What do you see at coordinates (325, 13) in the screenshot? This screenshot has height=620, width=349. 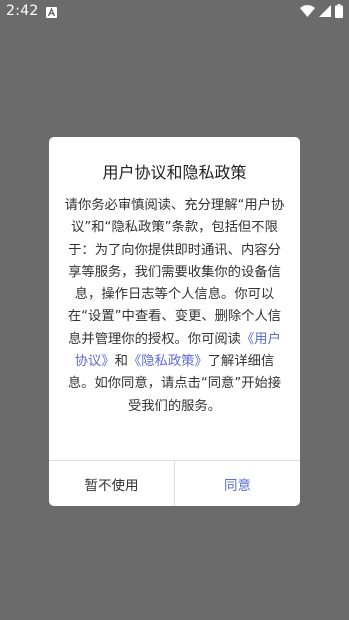 I see `signal-icon` at bounding box center [325, 13].